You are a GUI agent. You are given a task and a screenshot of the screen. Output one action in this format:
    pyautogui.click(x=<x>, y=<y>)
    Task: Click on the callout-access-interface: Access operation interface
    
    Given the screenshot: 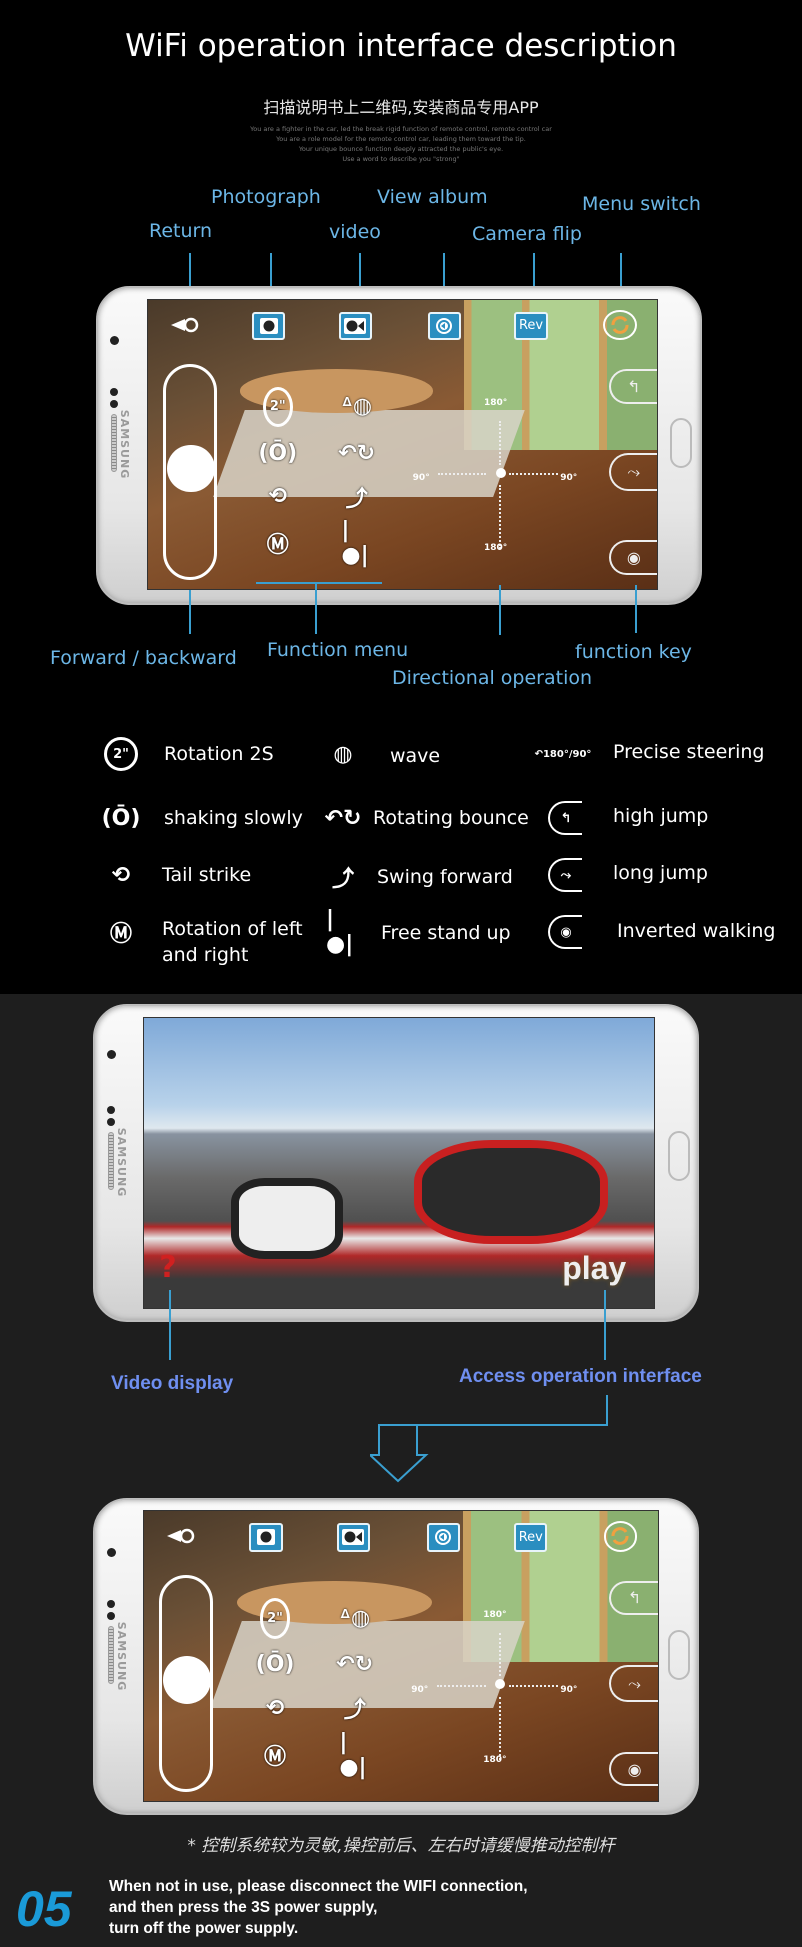 What is the action you would take?
    pyautogui.click(x=580, y=1376)
    